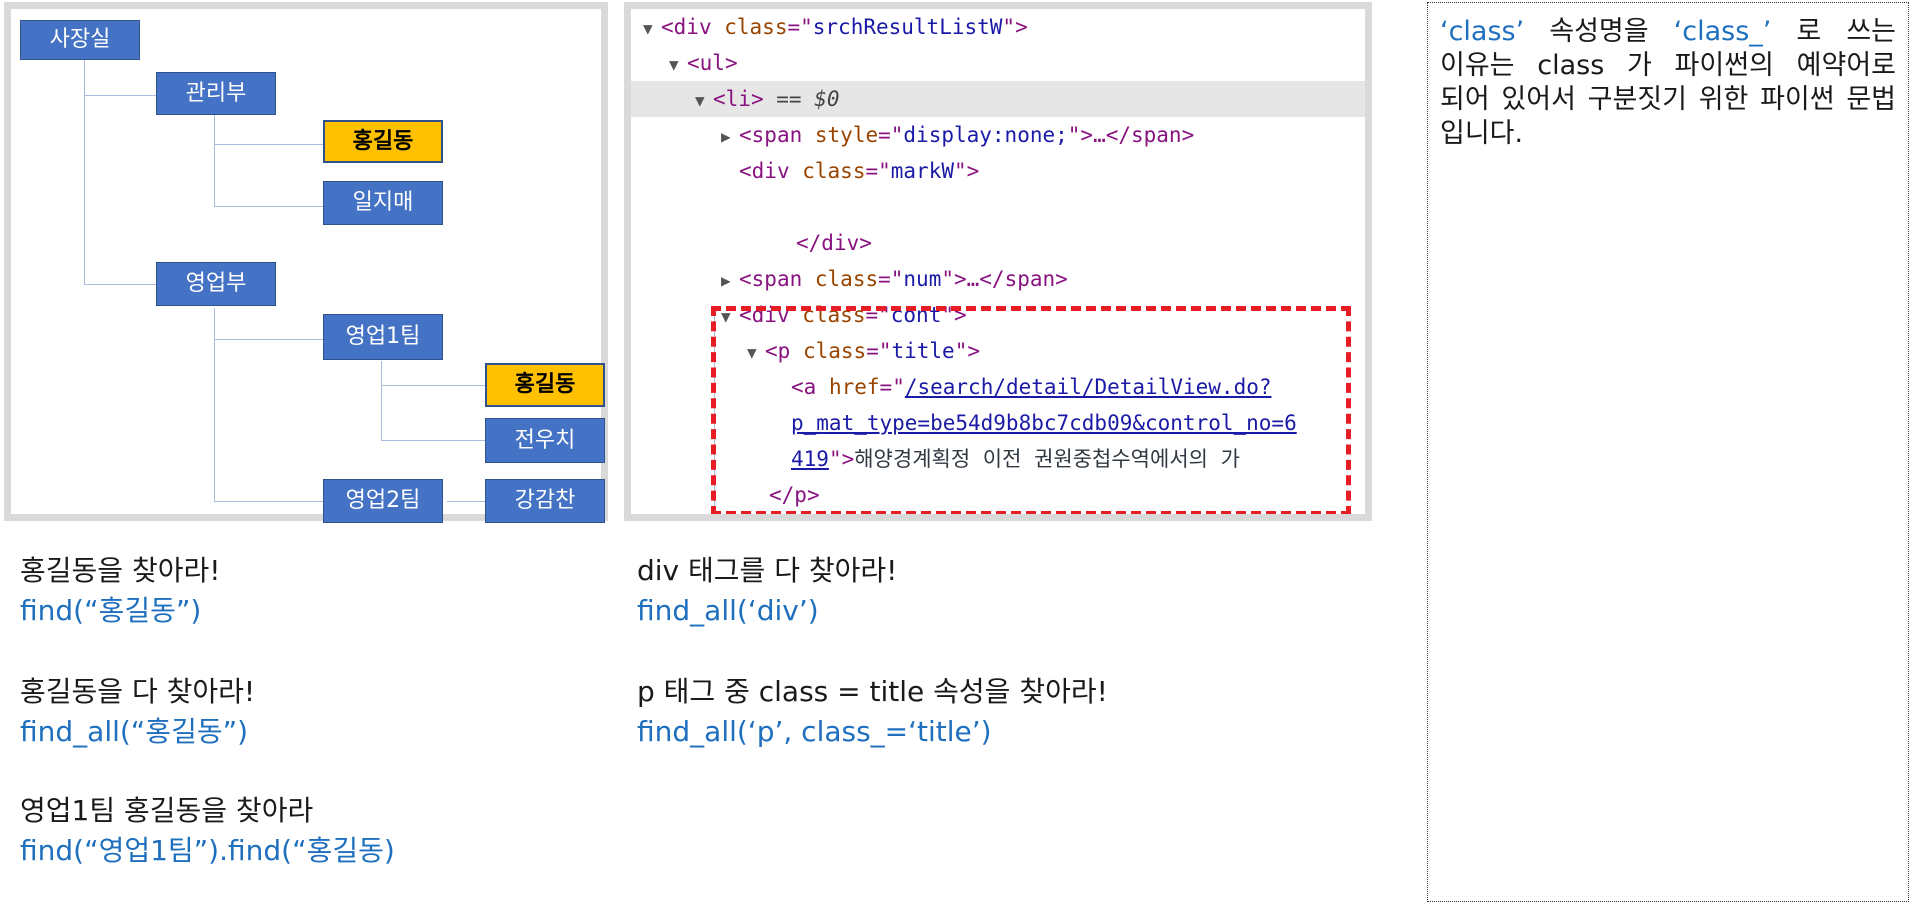  I want to click on caption-text: 홍길동을 찾아라!, so click(120, 570).